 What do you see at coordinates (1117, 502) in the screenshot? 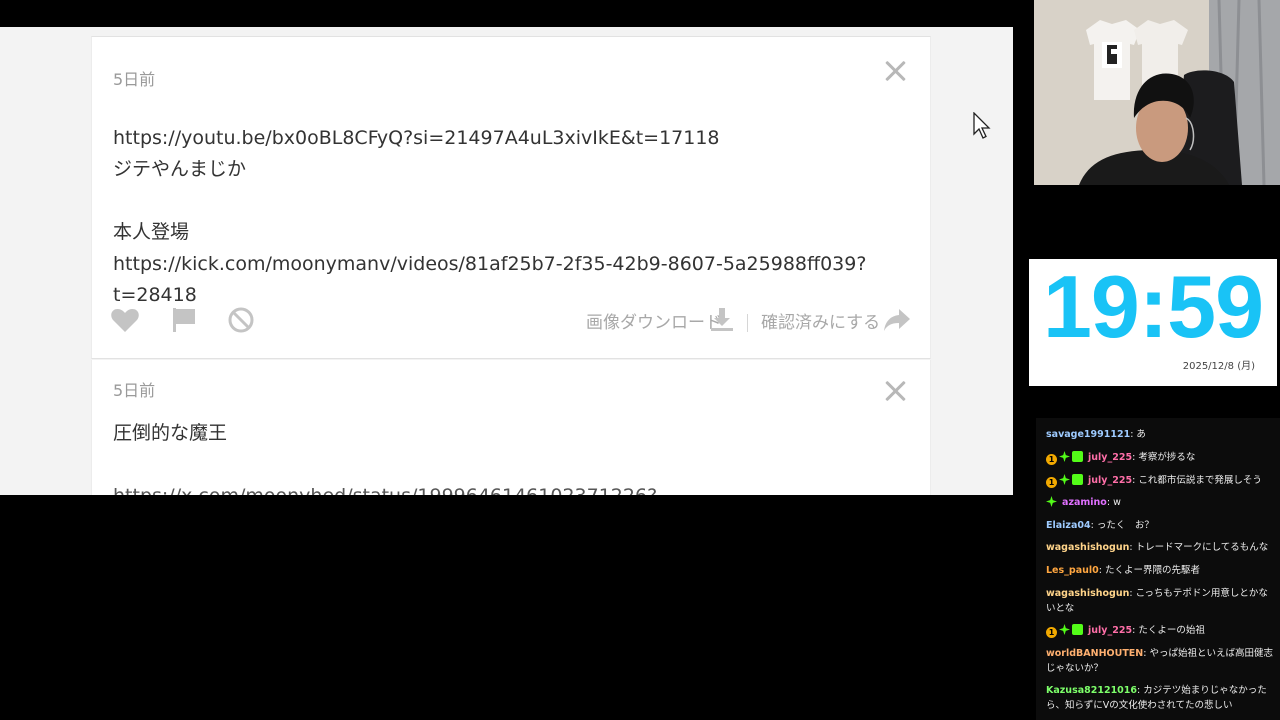
I see `chat-text: w` at bounding box center [1117, 502].